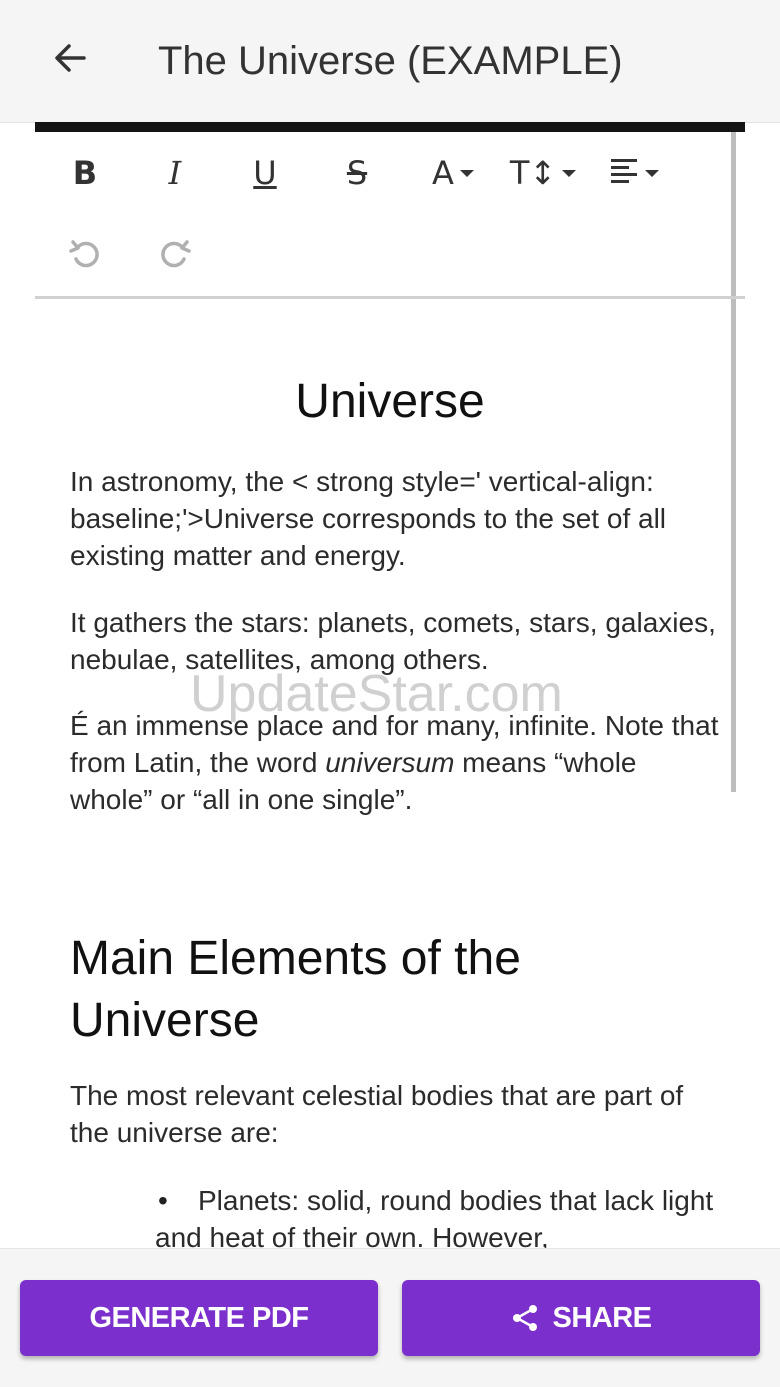  I want to click on app-bar: The Universe (EXAMPLE), so click(390, 61).